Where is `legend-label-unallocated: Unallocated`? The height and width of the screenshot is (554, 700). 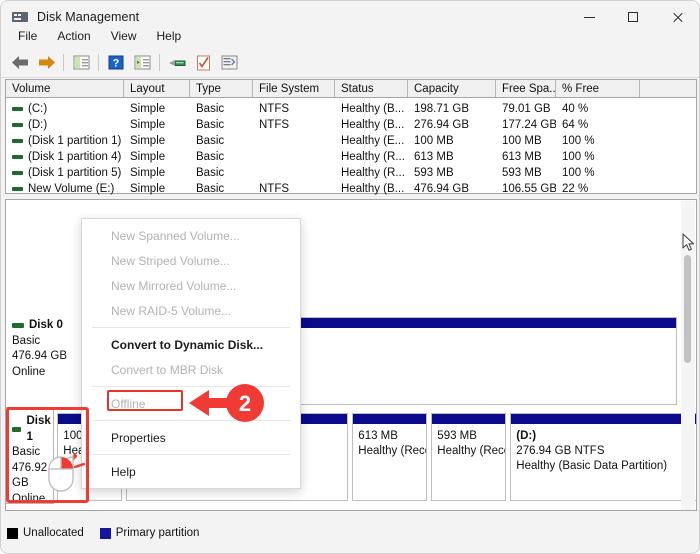
legend-label-unallocated: Unallocated is located at coordinates (53, 533).